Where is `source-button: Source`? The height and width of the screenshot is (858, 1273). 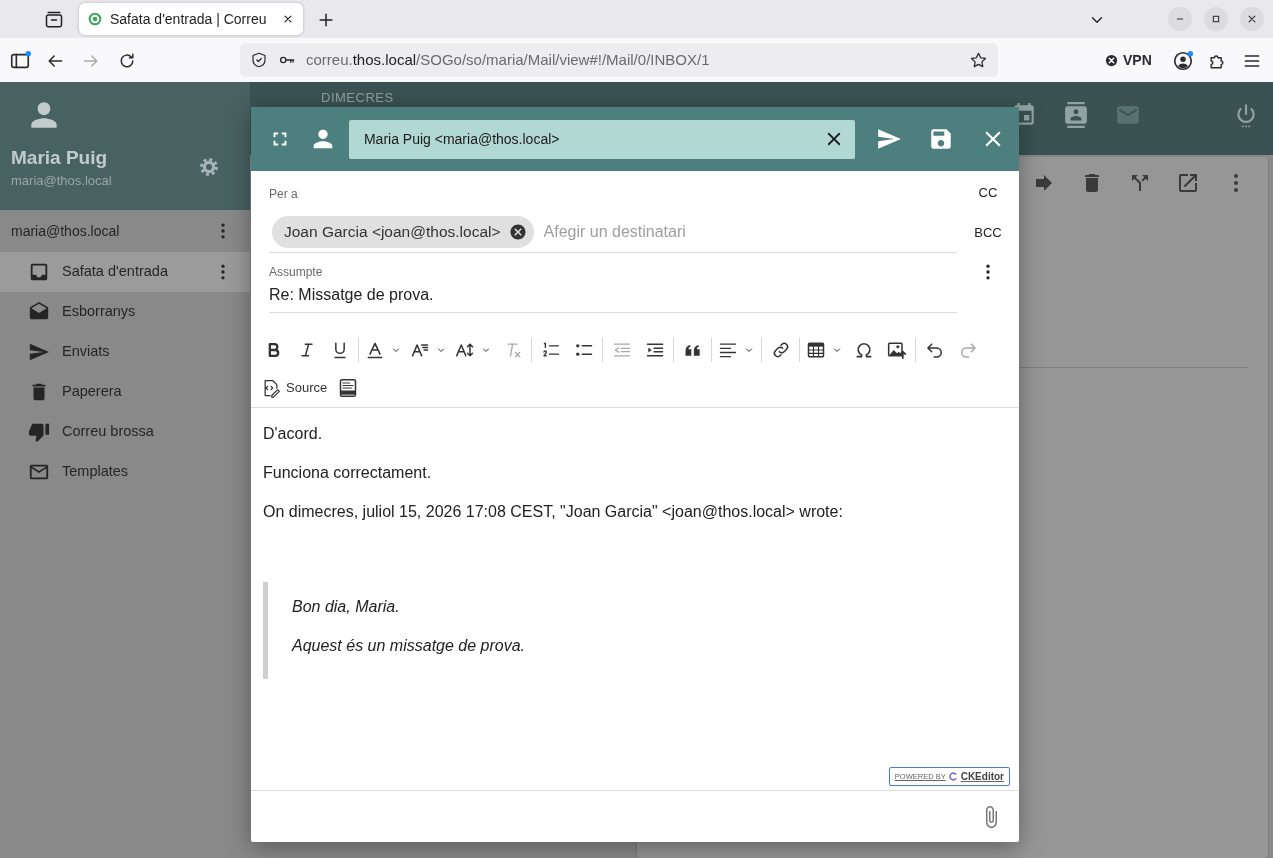 source-button: Source is located at coordinates (294, 388).